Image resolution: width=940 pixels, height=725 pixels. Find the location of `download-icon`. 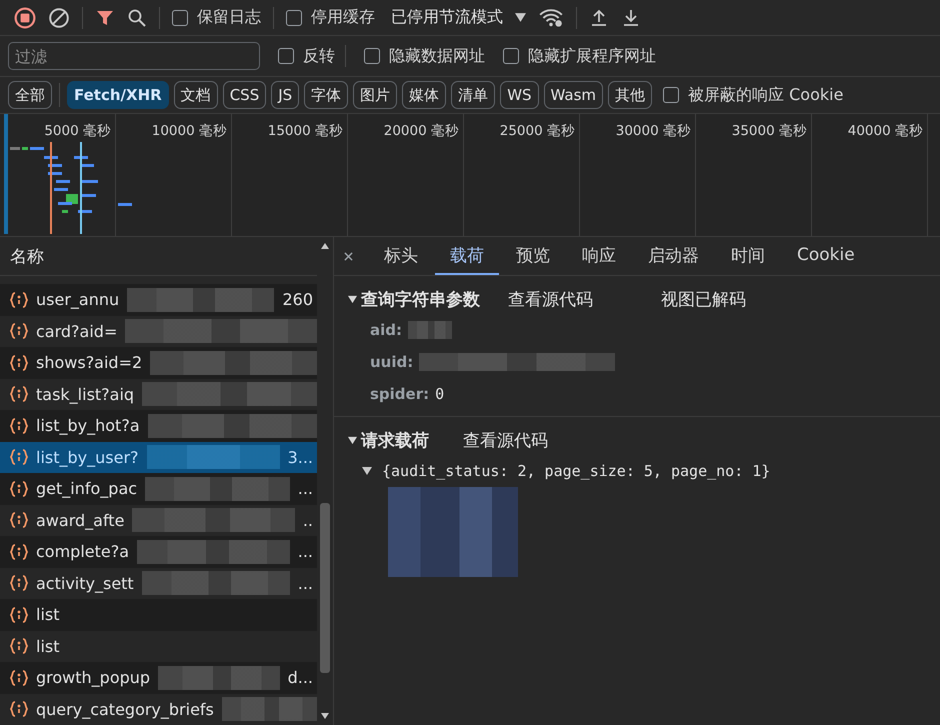

download-icon is located at coordinates (631, 18).